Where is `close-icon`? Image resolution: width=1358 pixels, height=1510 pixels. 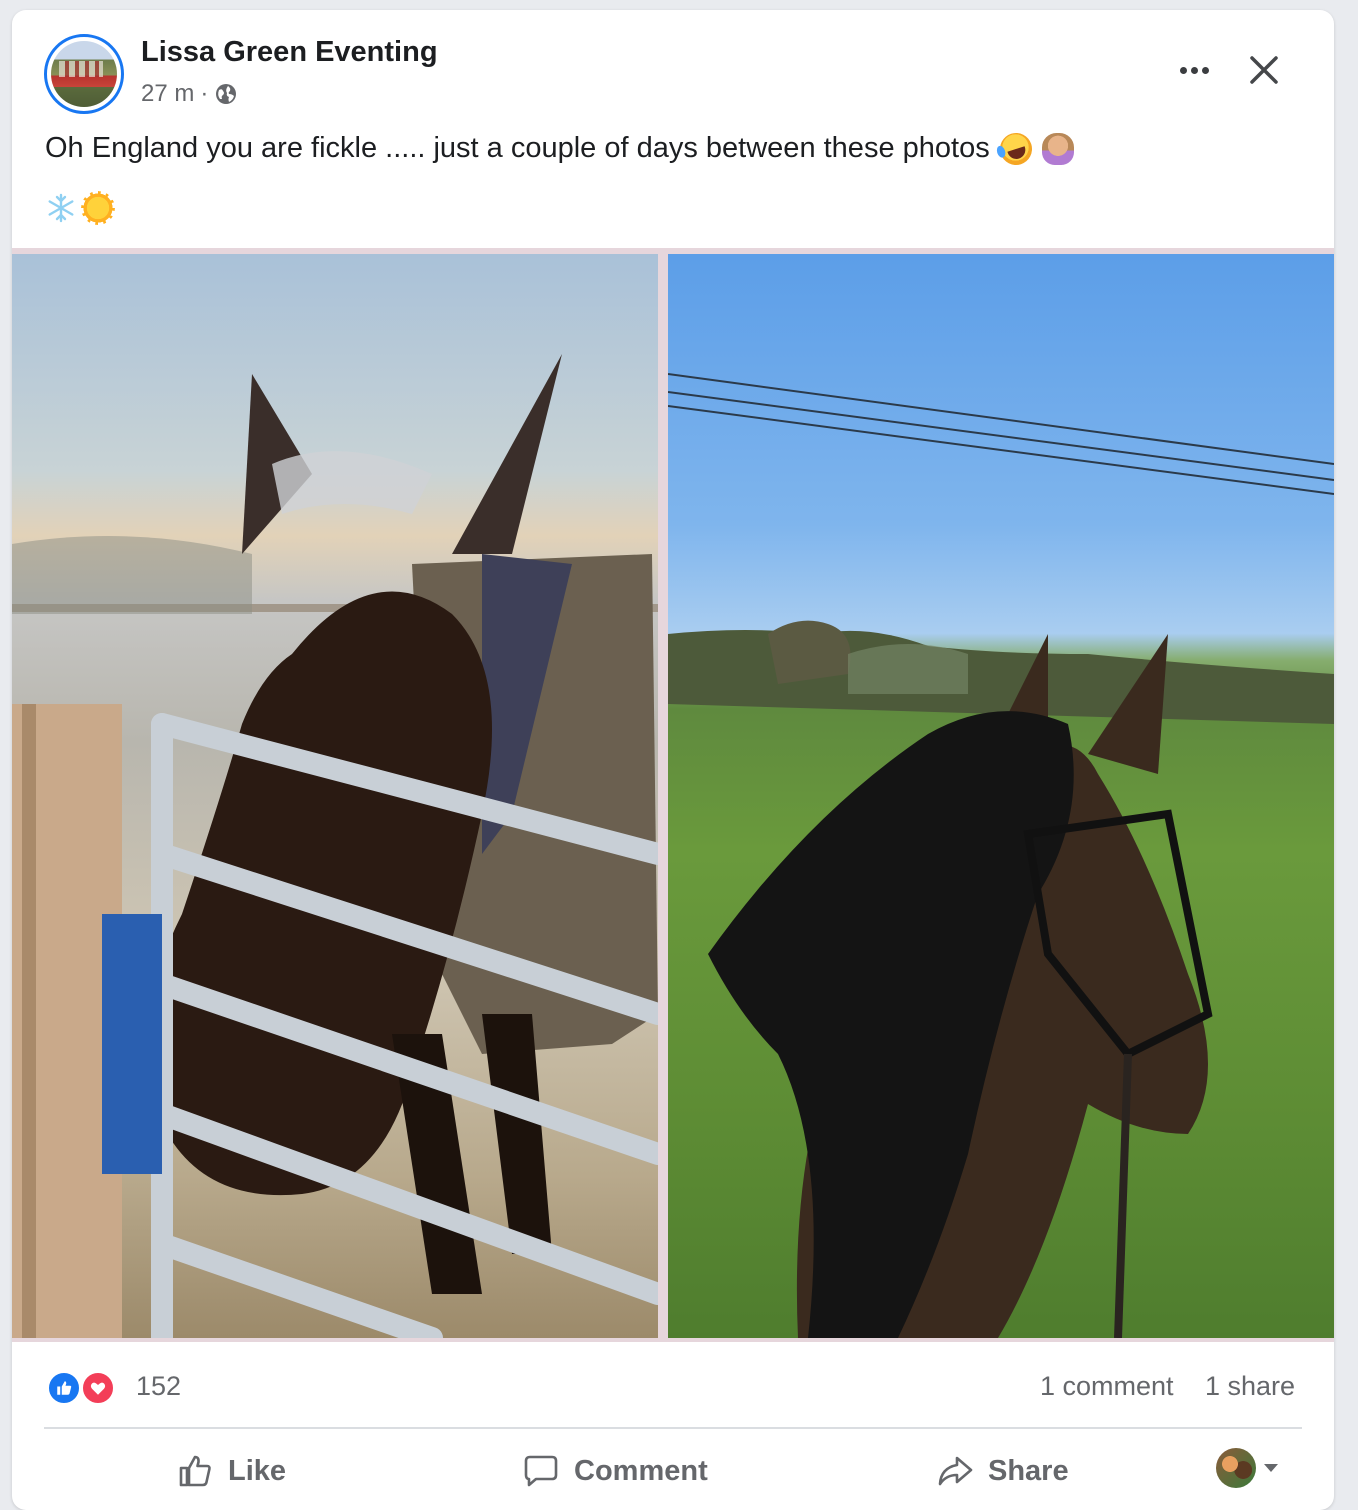 close-icon is located at coordinates (1264, 70).